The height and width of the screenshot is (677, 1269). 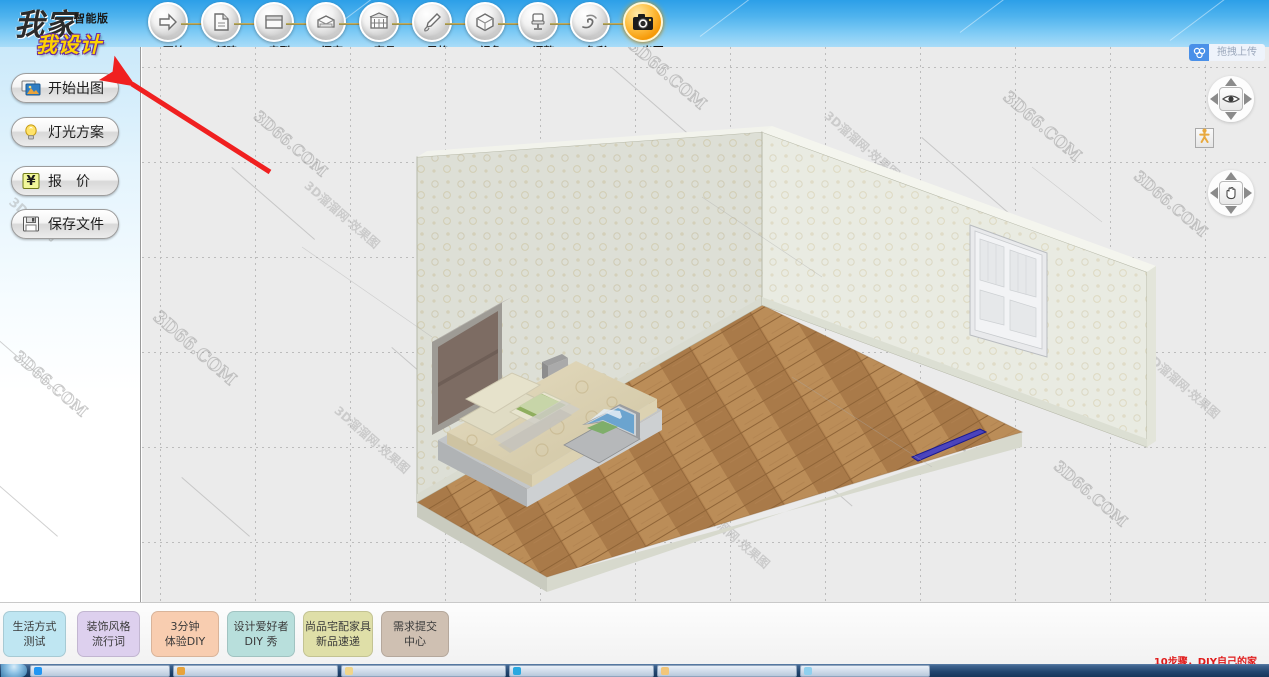 I want to click on app-logo: 我家 智能版 我设计, so click(x=72, y=29).